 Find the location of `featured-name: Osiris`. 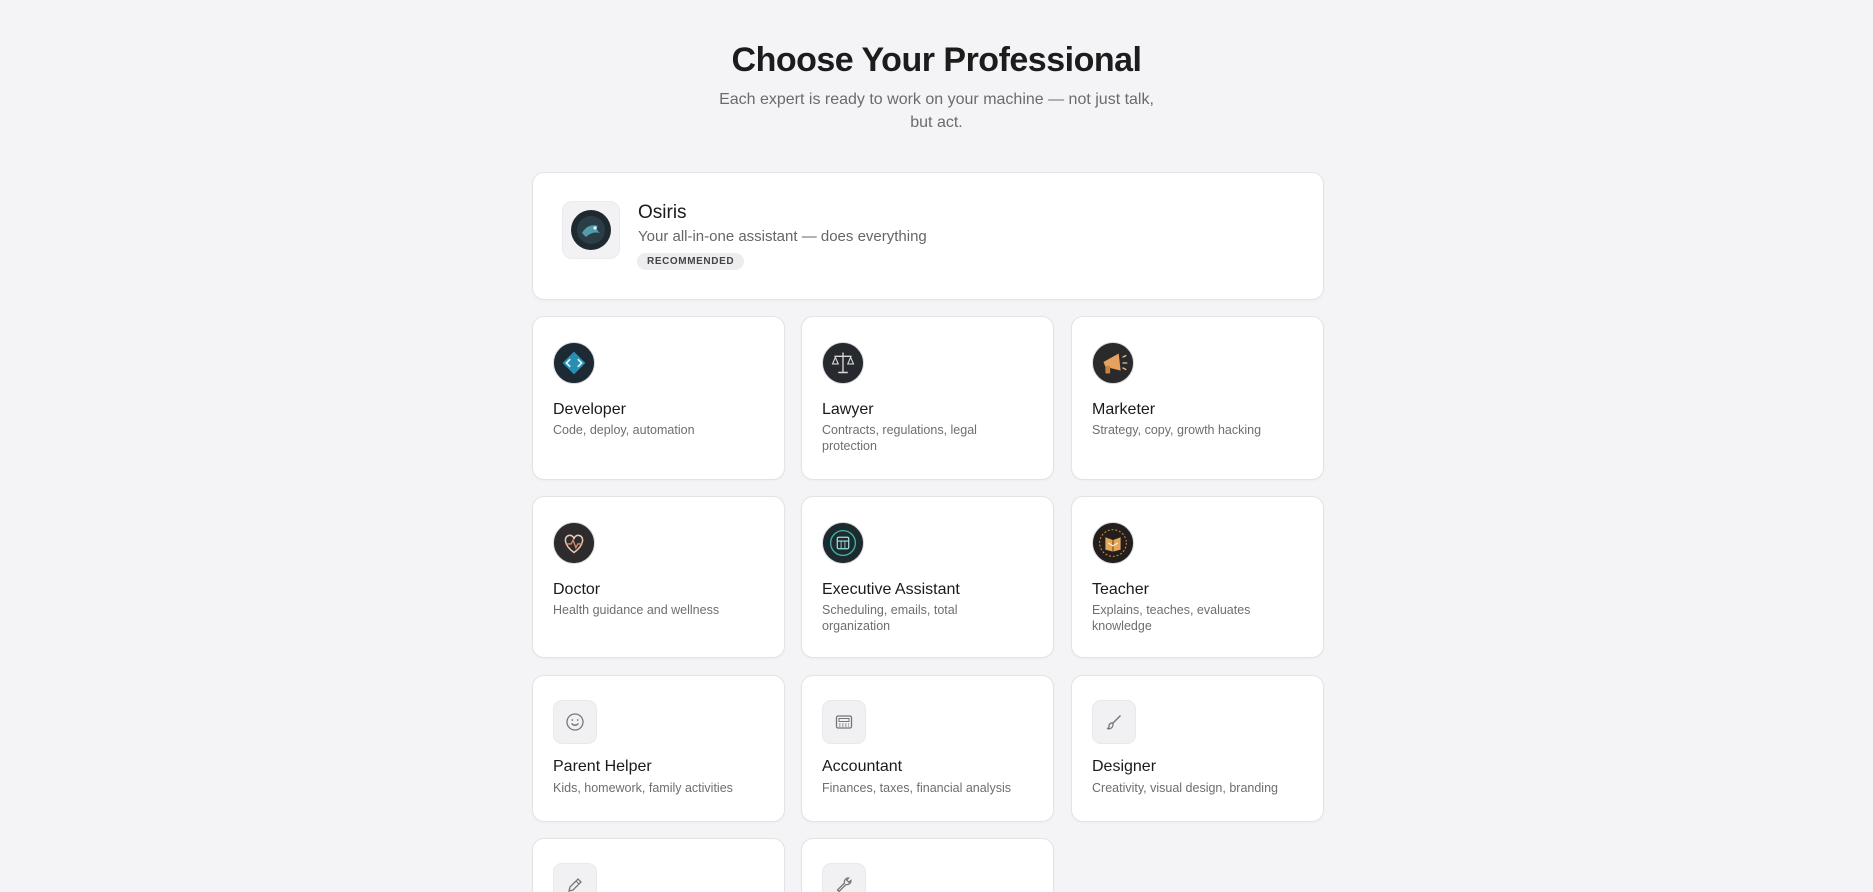

featured-name: Osiris is located at coordinates (662, 212).